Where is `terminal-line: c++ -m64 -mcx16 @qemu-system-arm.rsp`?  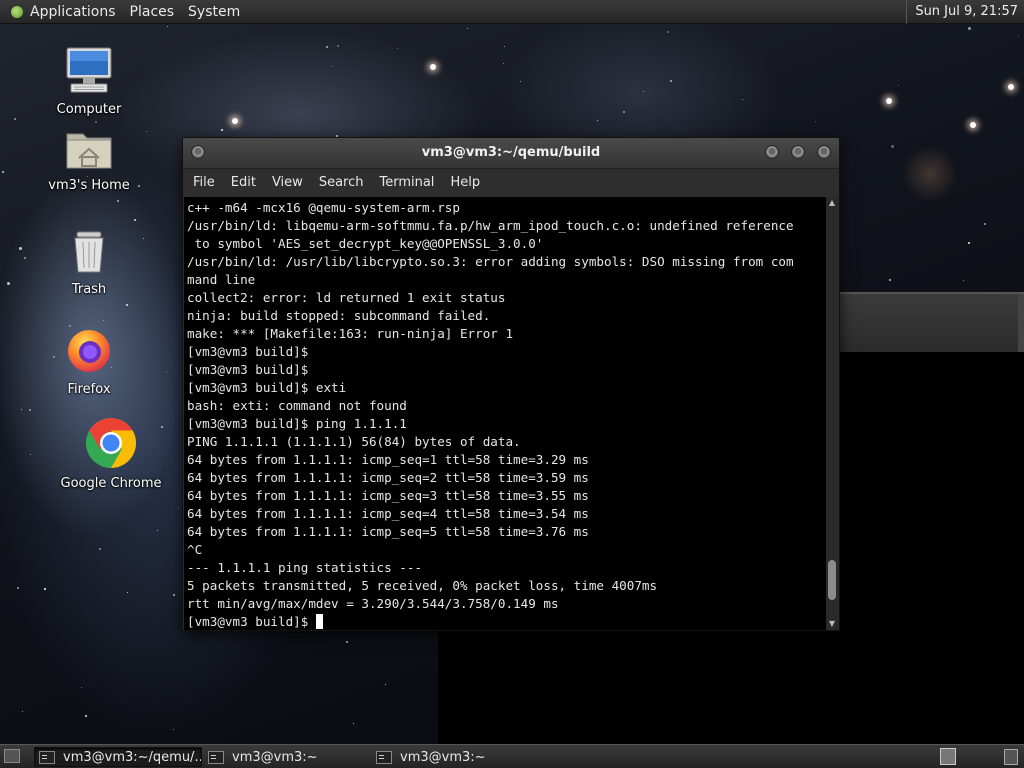 terminal-line: c++ -m64 -mcx16 @qemu-system-arm.rsp is located at coordinates (323, 207).